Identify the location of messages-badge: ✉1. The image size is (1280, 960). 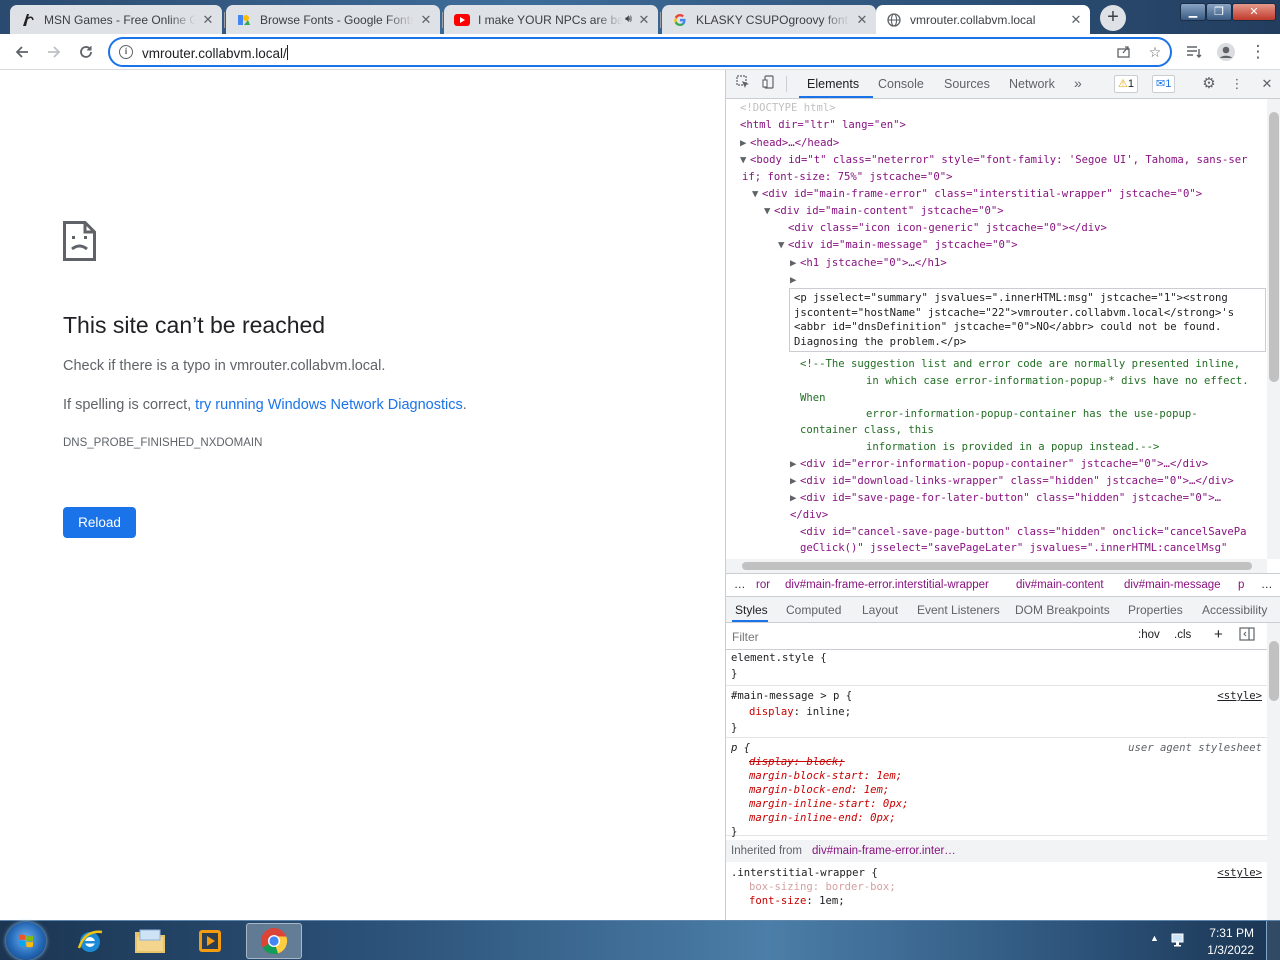
(1164, 84).